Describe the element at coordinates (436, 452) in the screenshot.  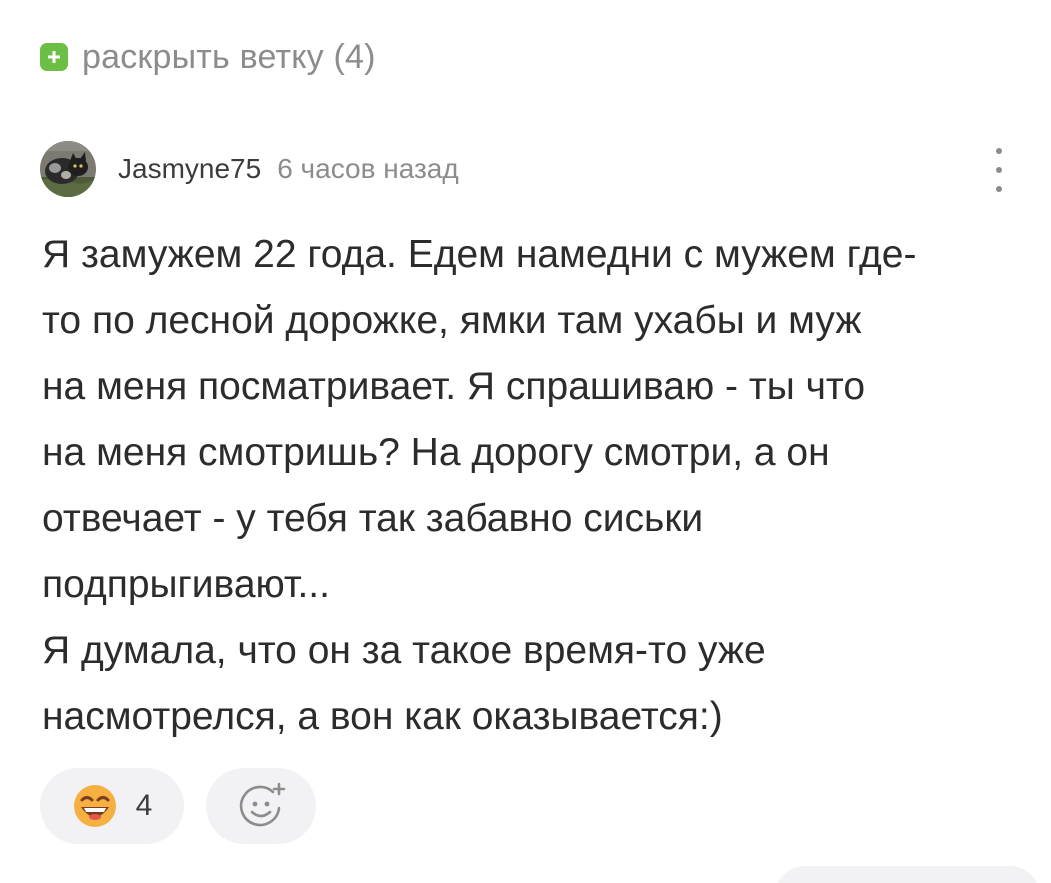
I see `comment-text-line: на меня смотришь? На дорогу смотри, а он` at that location.